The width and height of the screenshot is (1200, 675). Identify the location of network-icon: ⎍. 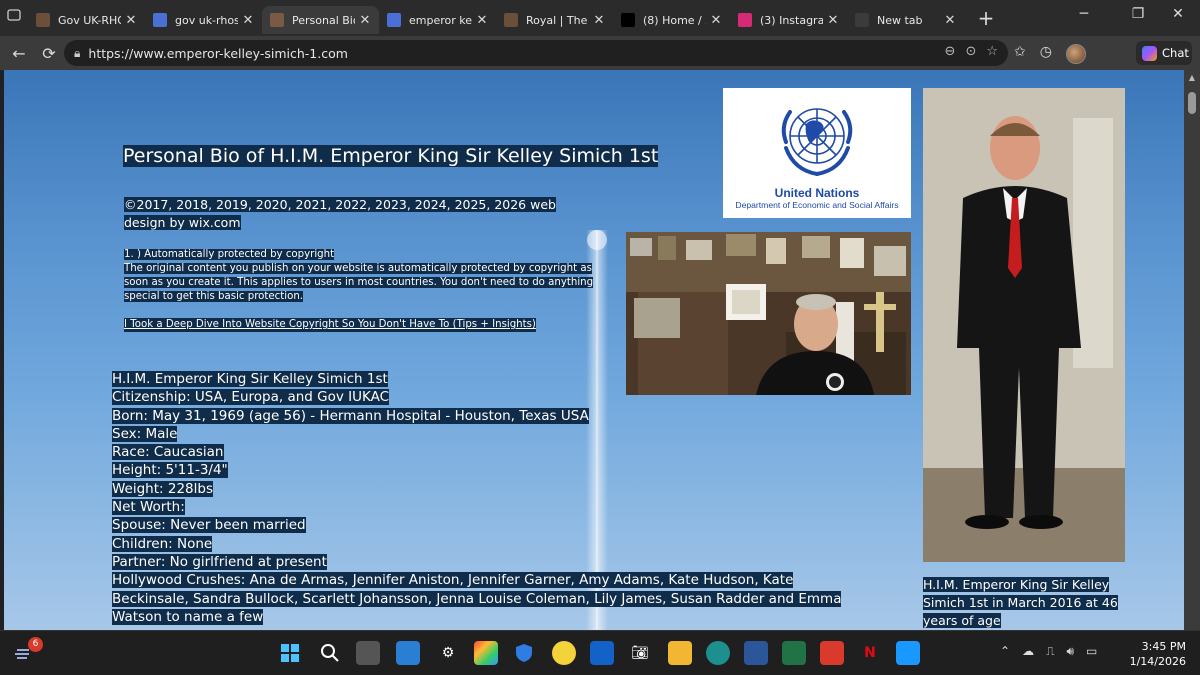
(1050, 651).